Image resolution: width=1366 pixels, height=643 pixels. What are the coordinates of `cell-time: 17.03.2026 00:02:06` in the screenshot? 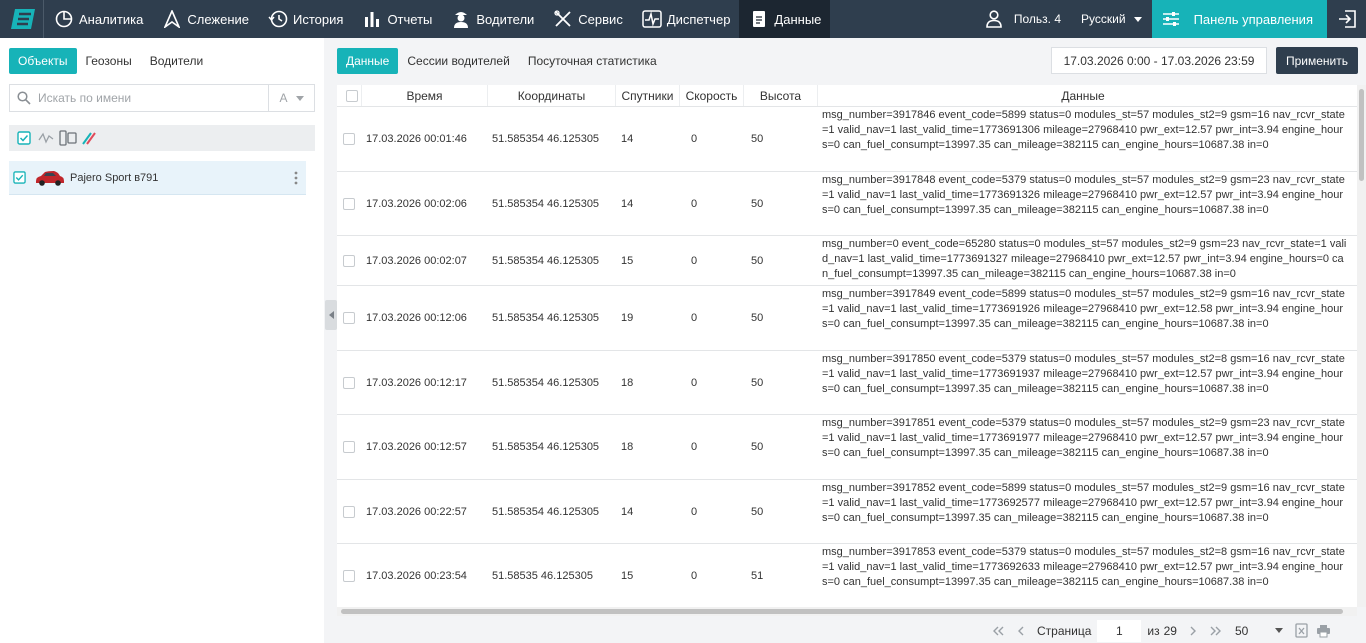 It's located at (416, 203).